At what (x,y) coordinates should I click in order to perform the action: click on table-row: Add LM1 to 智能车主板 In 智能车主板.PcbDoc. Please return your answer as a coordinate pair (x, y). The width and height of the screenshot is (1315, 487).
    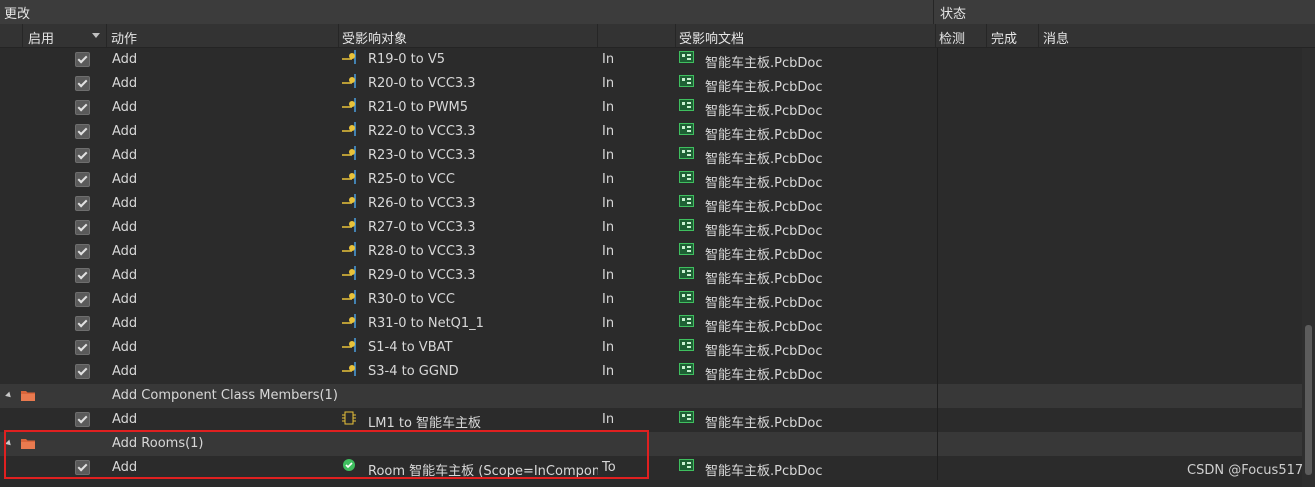
    Looking at the image, I should click on (651, 420).